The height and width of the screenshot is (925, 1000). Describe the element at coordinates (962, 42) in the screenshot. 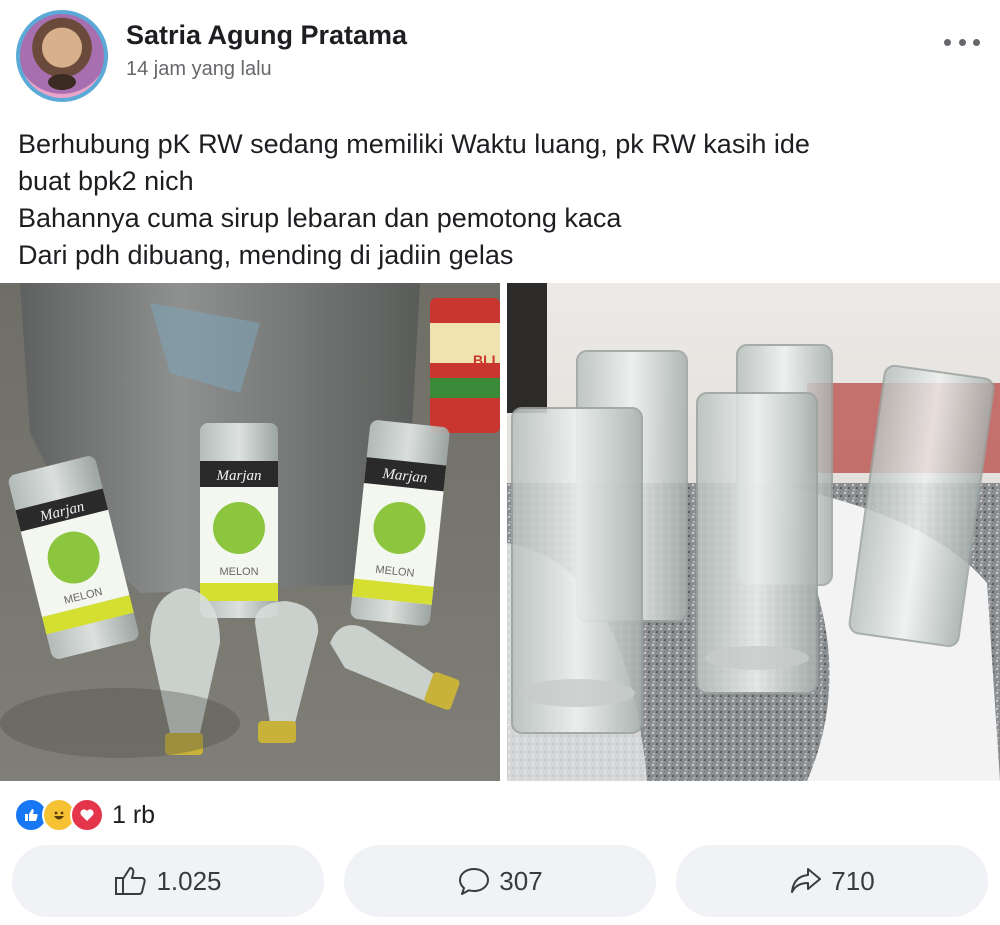

I see `more-options-icon` at that location.